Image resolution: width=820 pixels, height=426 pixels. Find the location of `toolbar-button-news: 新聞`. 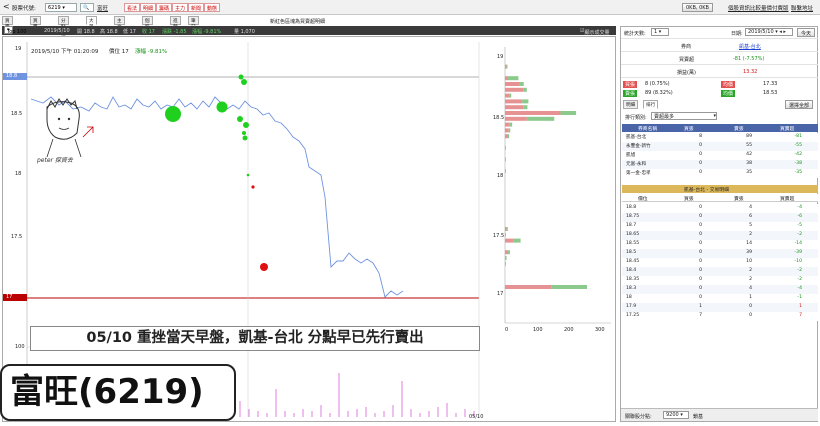

toolbar-button-news: 新聞 is located at coordinates (196, 7).